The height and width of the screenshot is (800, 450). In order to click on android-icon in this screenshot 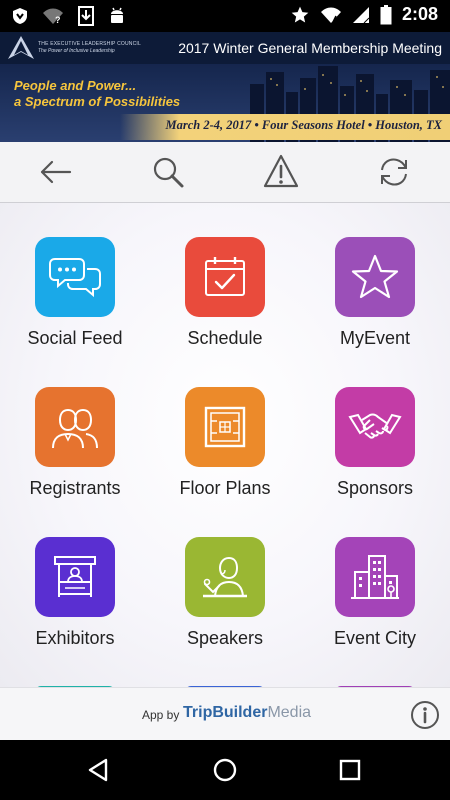, I will do `click(117, 15)`.